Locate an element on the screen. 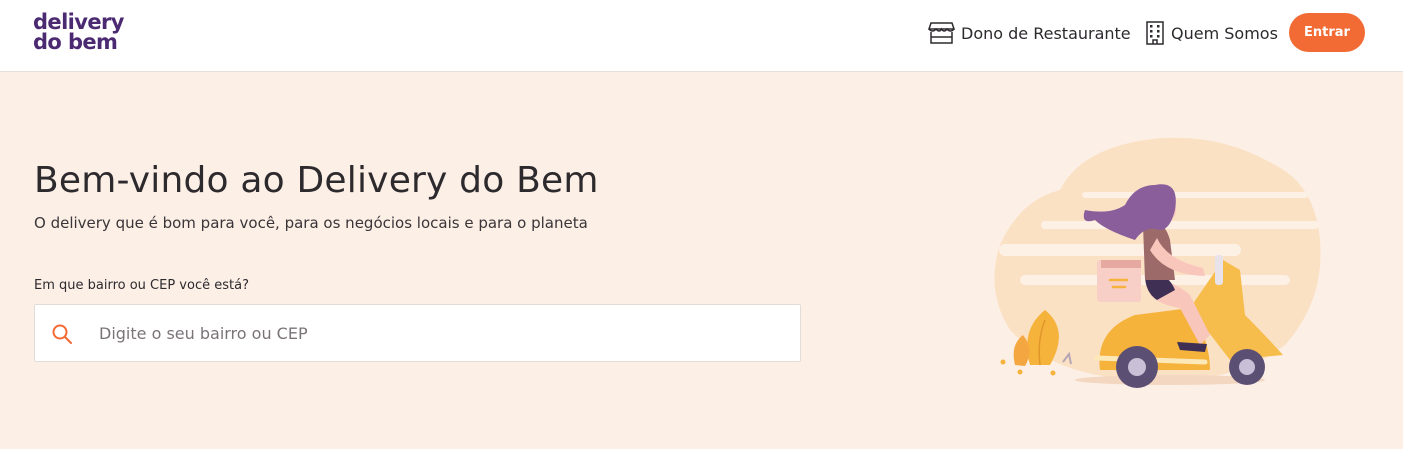 The image size is (1403, 449). search-label: Em que bairro ou CEP você está? is located at coordinates (141, 285).